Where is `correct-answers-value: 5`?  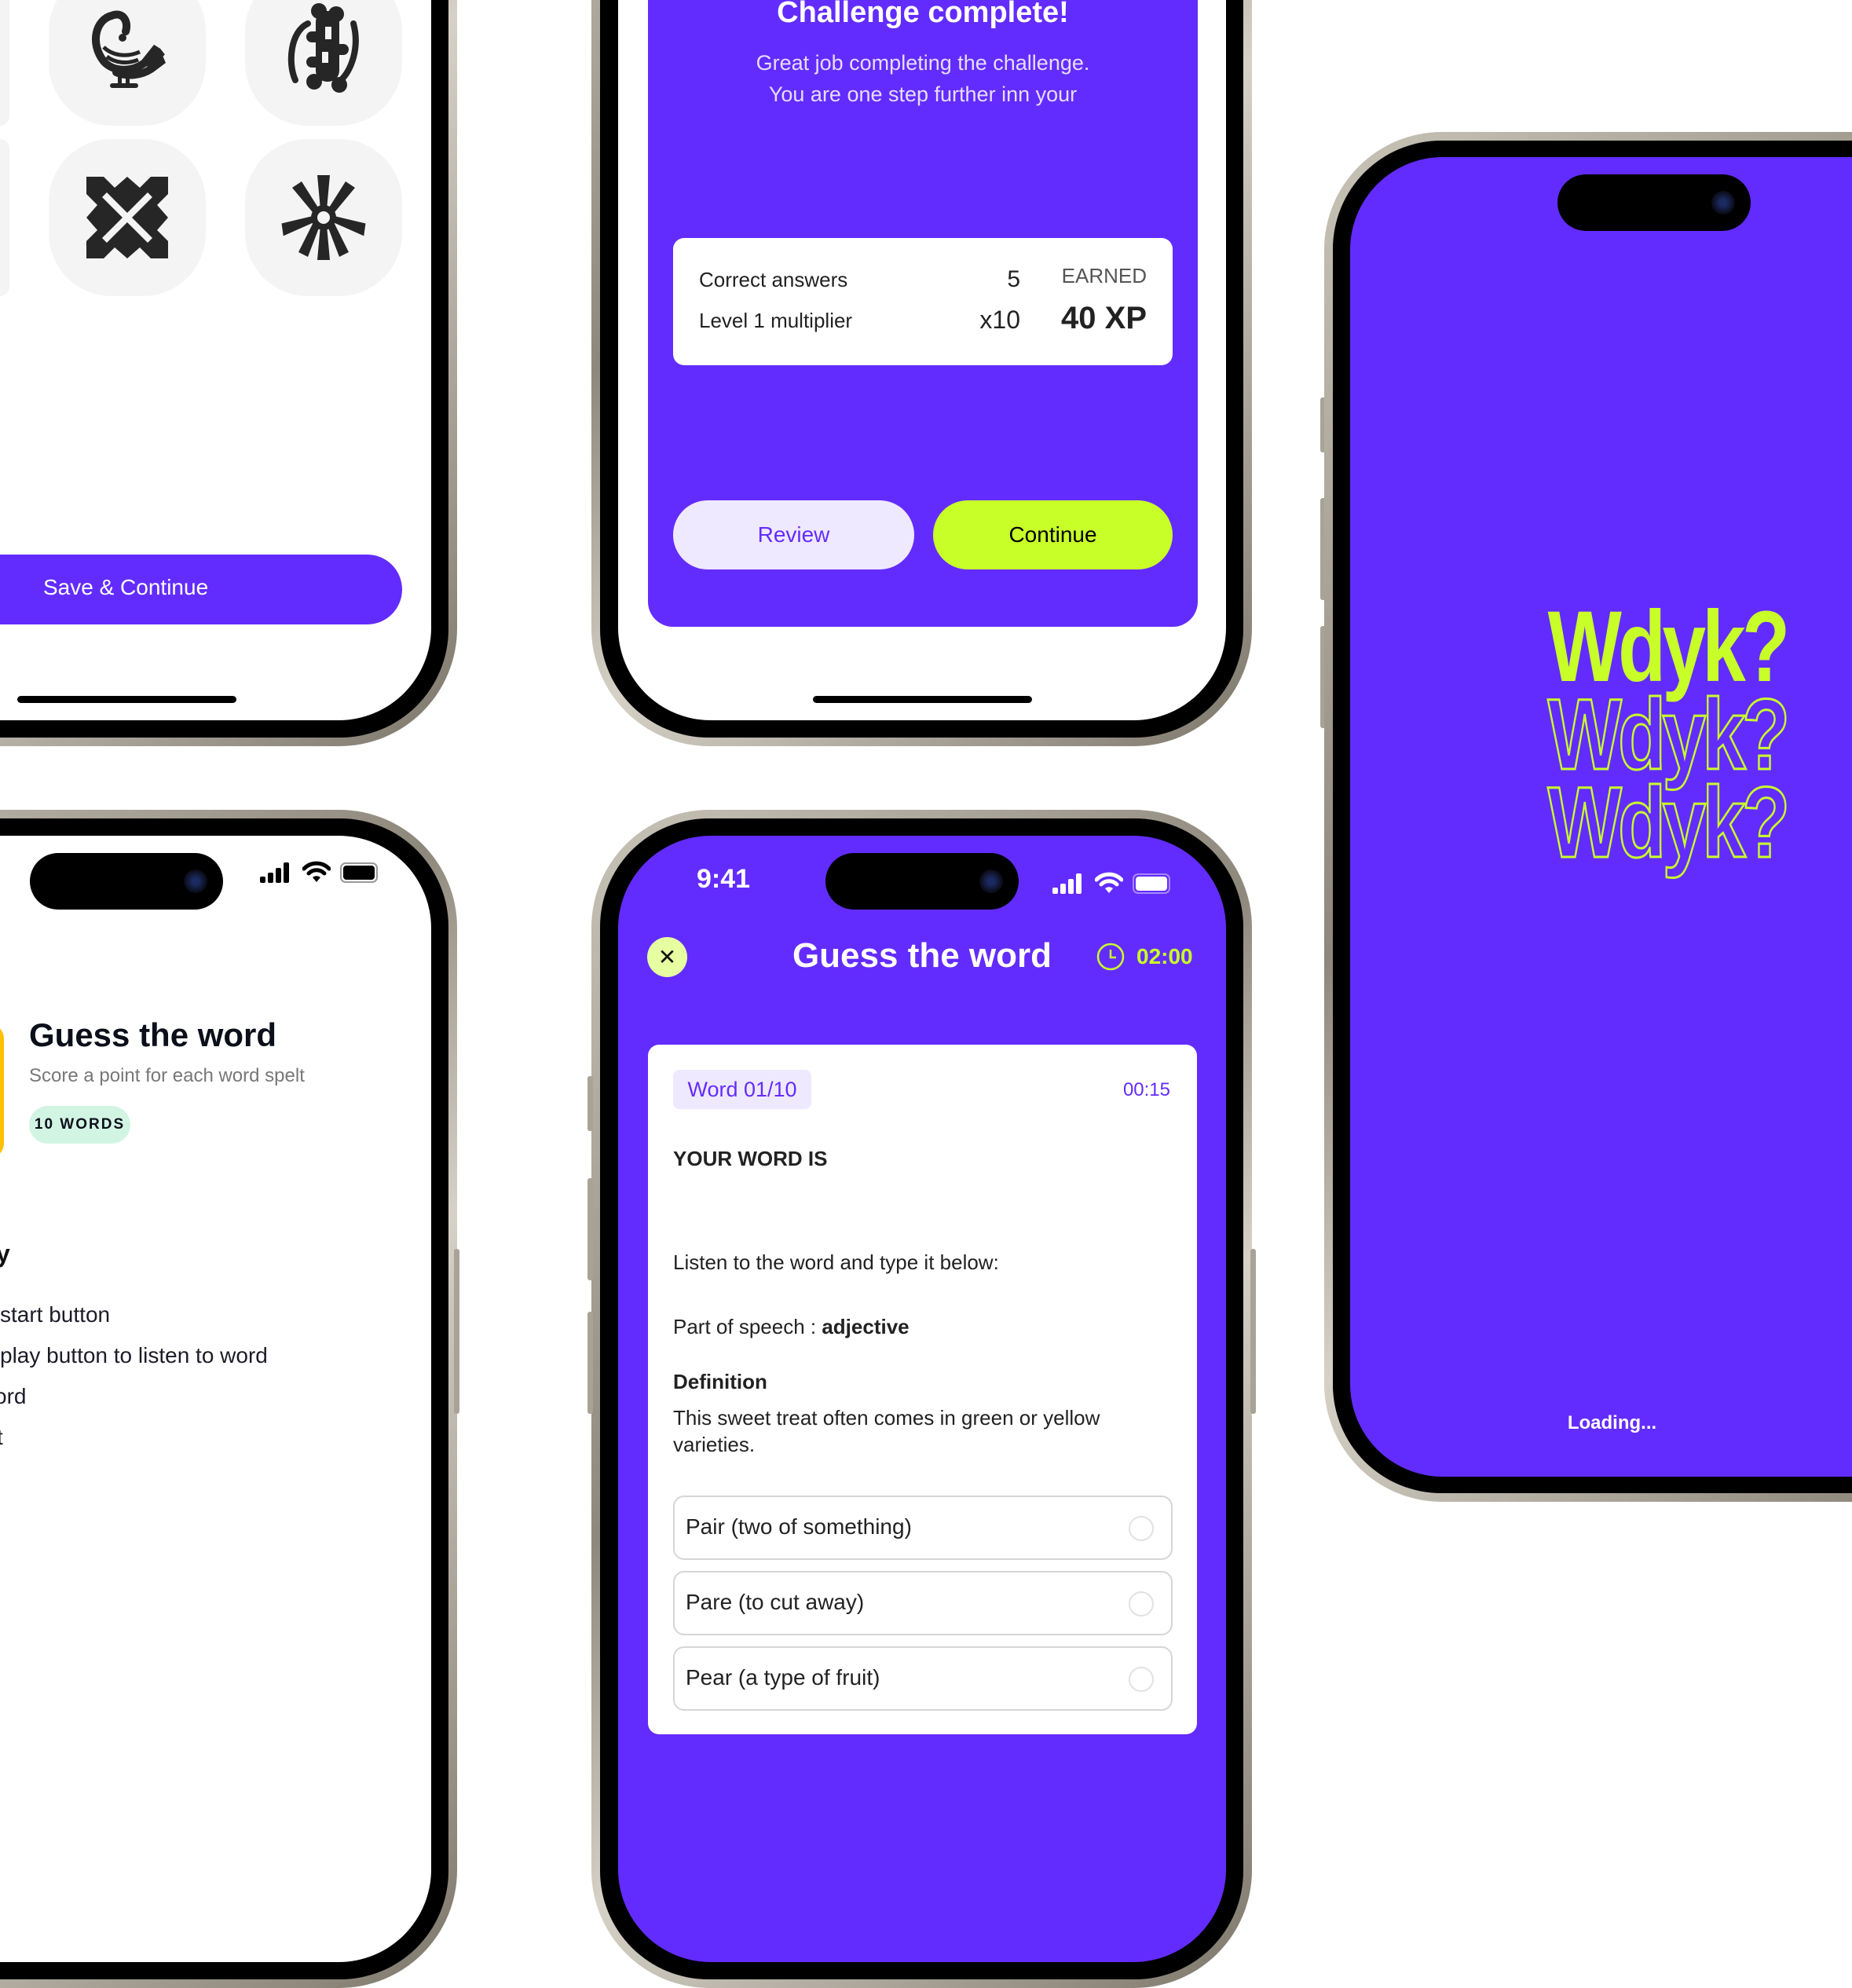
correct-answers-value: 5 is located at coordinates (1014, 279).